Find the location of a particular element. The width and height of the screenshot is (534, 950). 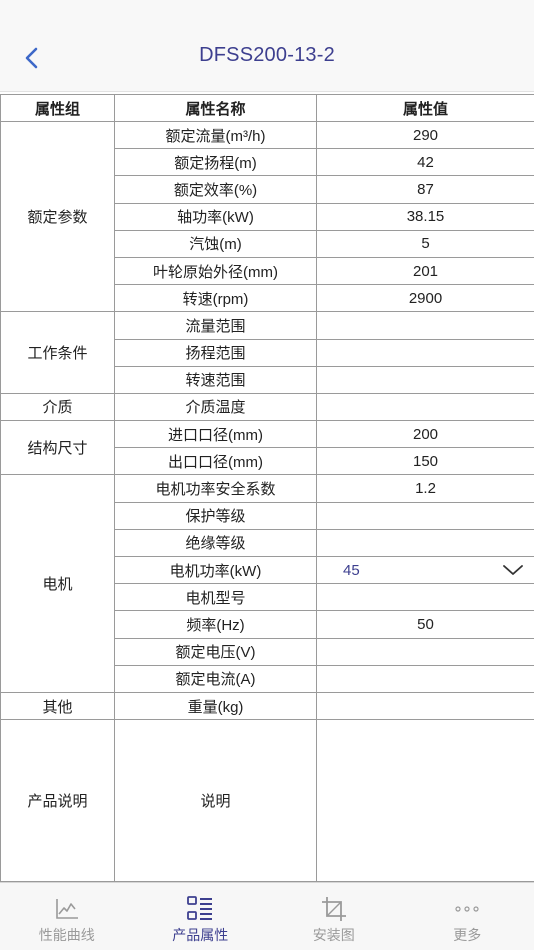

line-chart-icon is located at coordinates (67, 909).